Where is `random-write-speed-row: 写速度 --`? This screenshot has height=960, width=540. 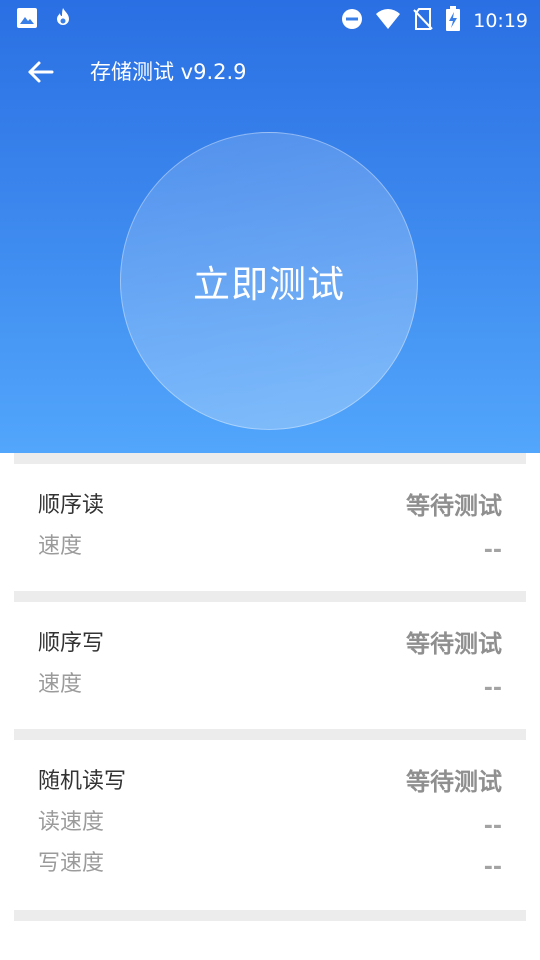
random-write-speed-row: 写速度 -- is located at coordinates (270, 864).